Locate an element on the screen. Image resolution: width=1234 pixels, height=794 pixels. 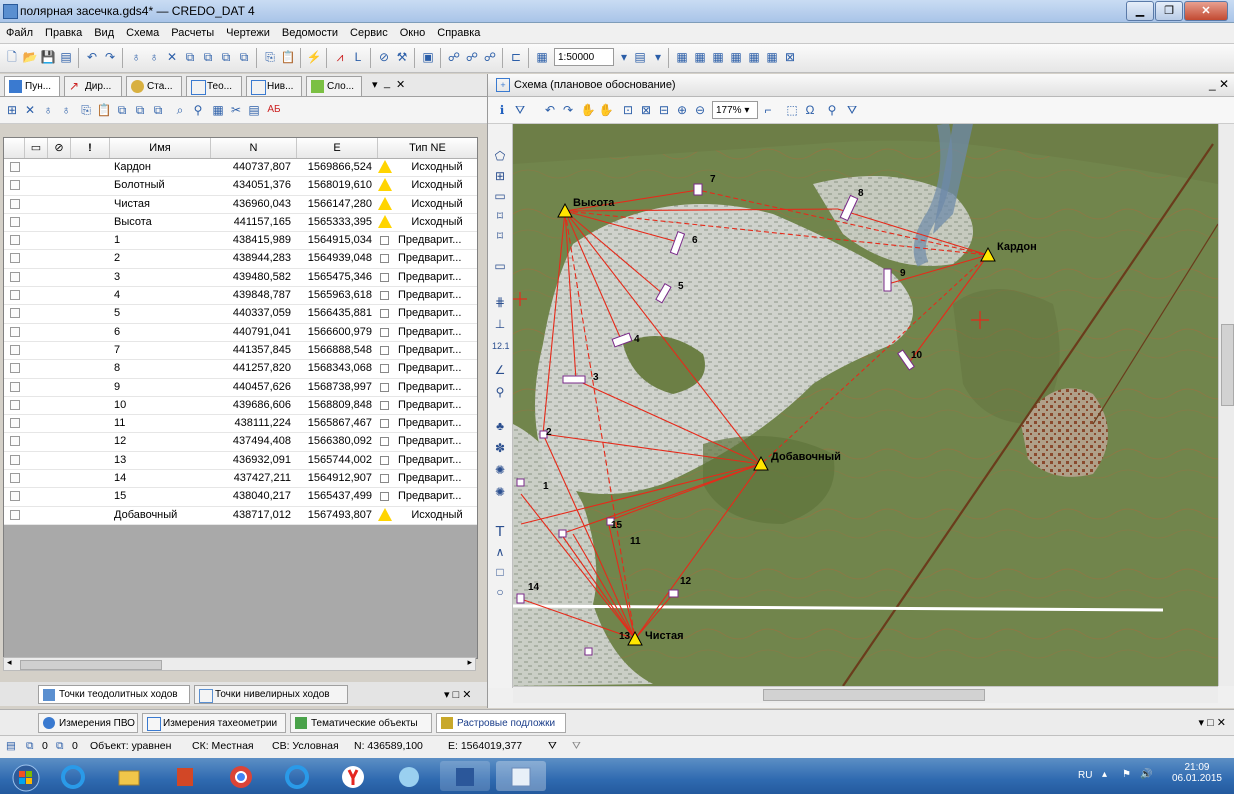
table-row: Кардон 440737,807 1569866,524 Исходный is located at coordinates (240, 168).